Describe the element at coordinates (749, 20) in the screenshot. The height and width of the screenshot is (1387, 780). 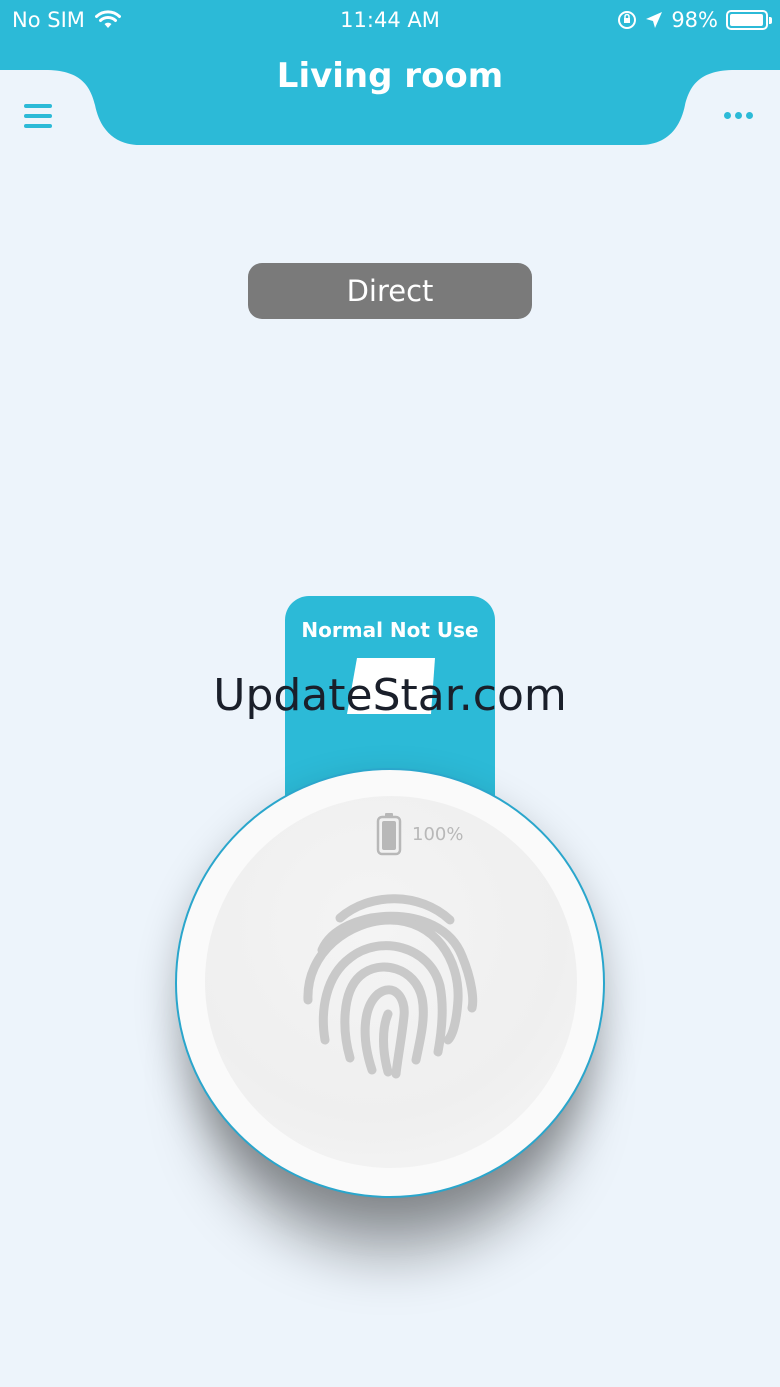
I see `battery-icon` at that location.